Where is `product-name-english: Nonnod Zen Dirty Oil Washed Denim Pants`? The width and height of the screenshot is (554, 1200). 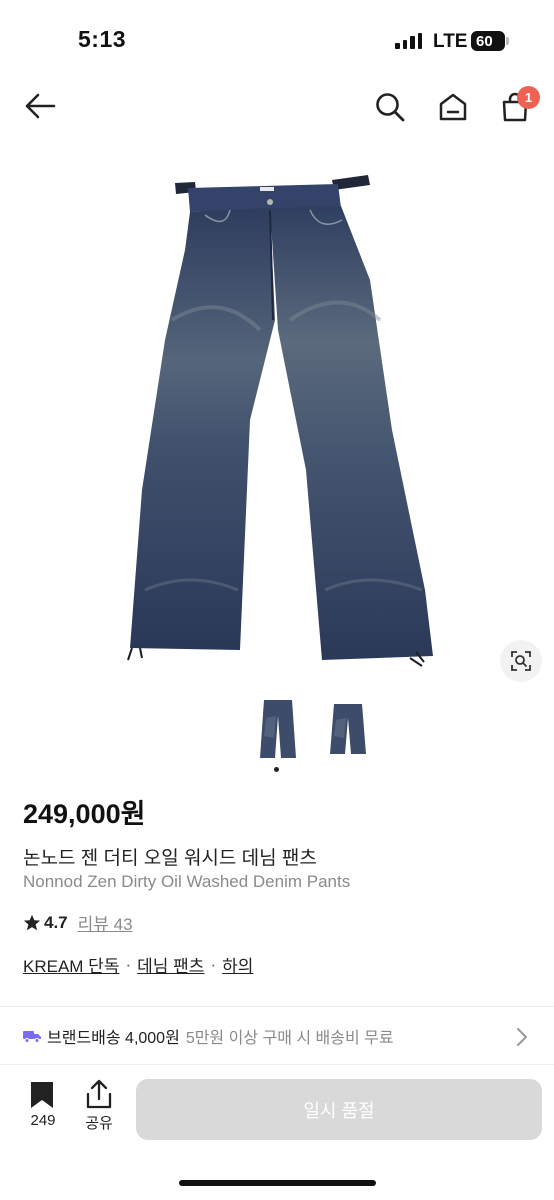 product-name-english: Nonnod Zen Dirty Oil Washed Denim Pants is located at coordinates (187, 881).